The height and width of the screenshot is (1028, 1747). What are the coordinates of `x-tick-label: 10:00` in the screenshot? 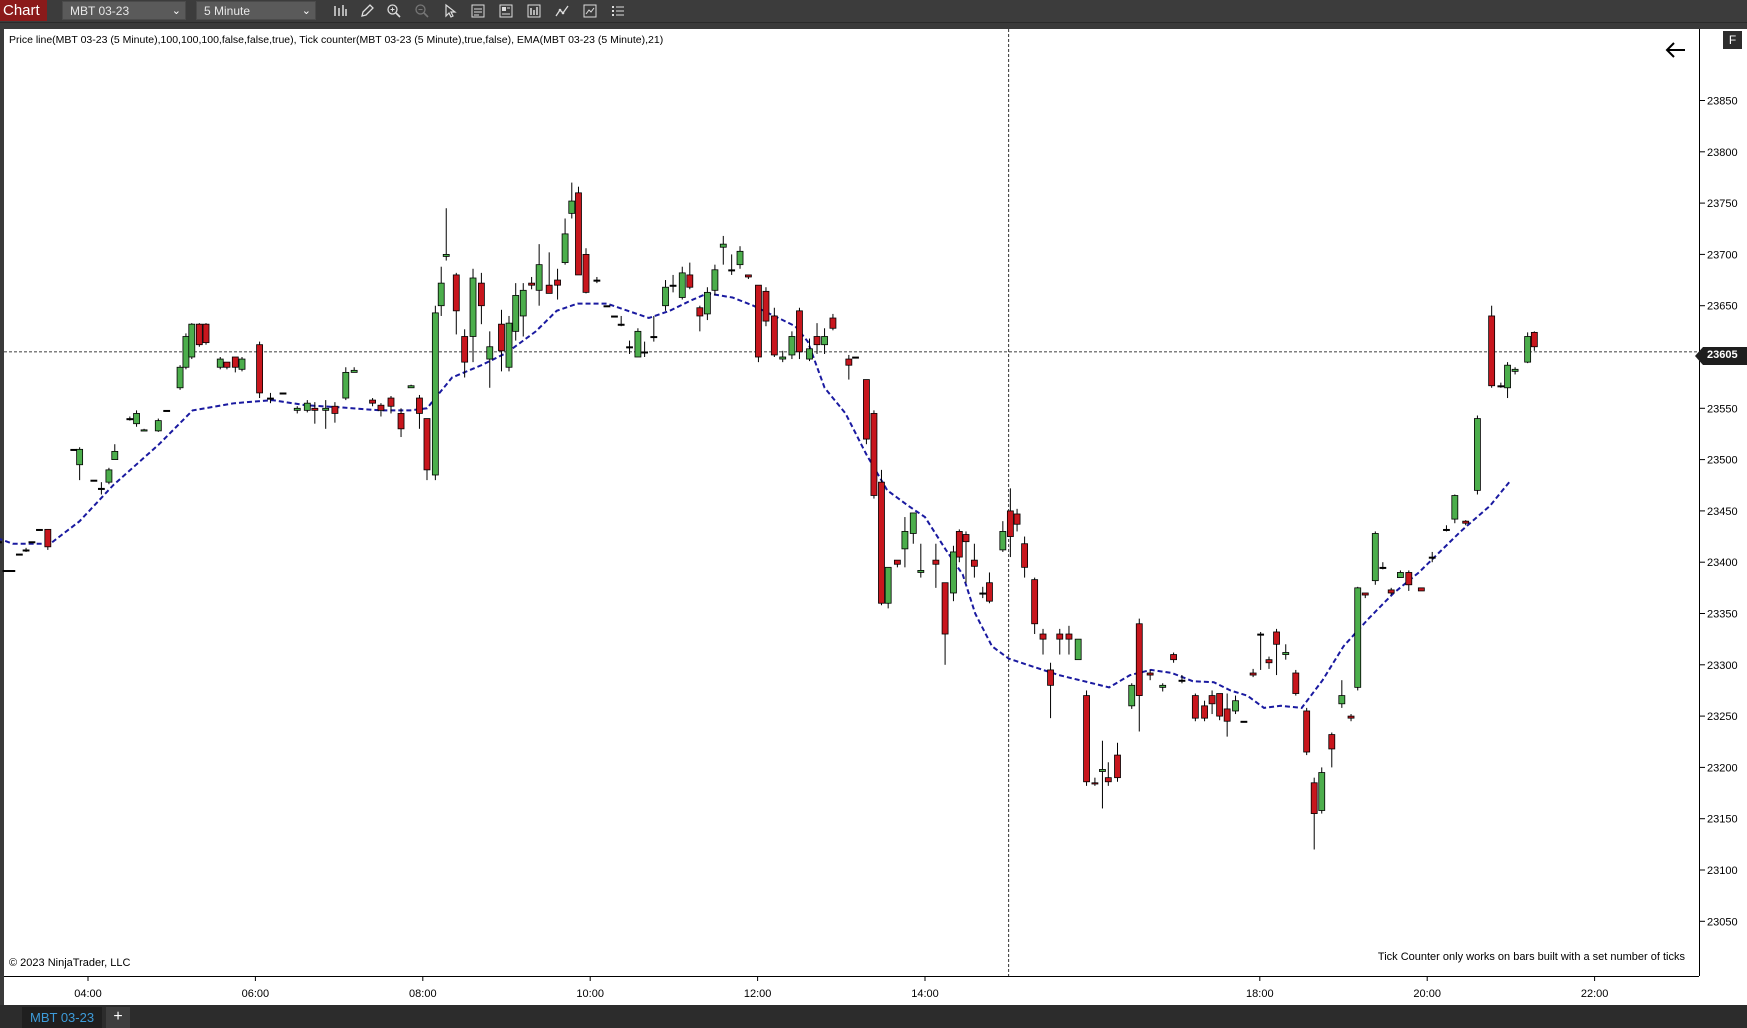 It's located at (590, 994).